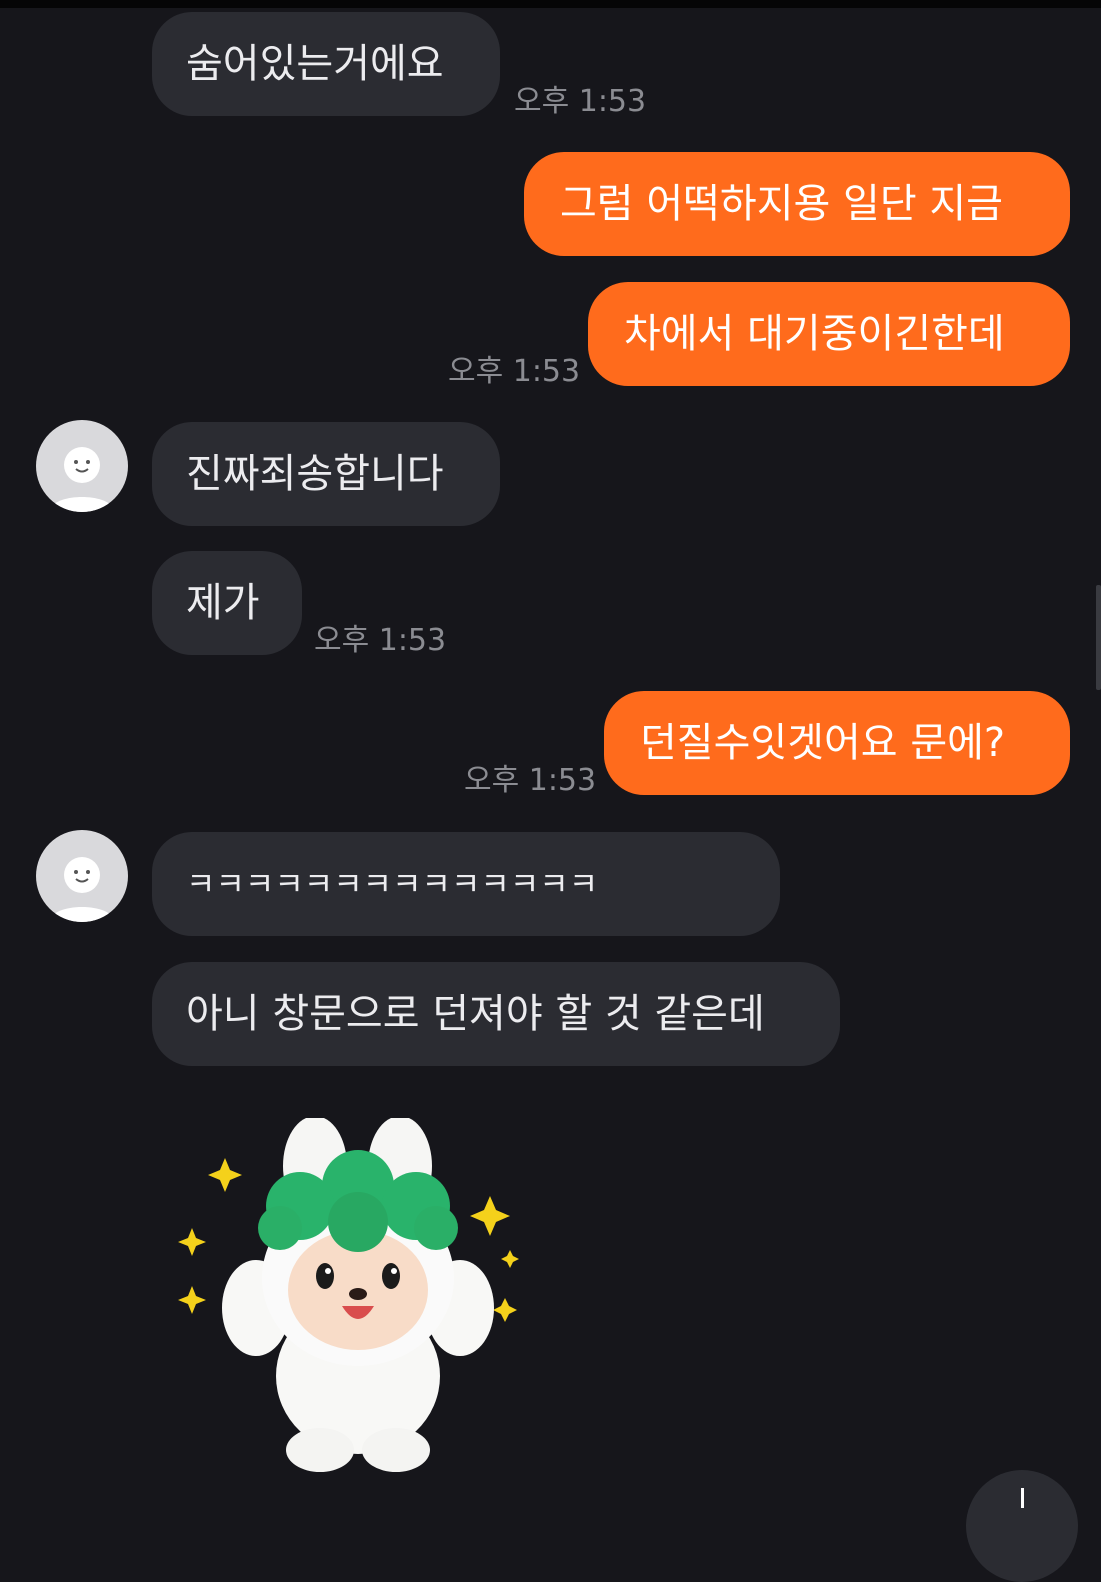 Image resolution: width=1101 pixels, height=1582 pixels. What do you see at coordinates (348, 1294) in the screenshot?
I see `white-bunny-green-hat-sticker` at bounding box center [348, 1294].